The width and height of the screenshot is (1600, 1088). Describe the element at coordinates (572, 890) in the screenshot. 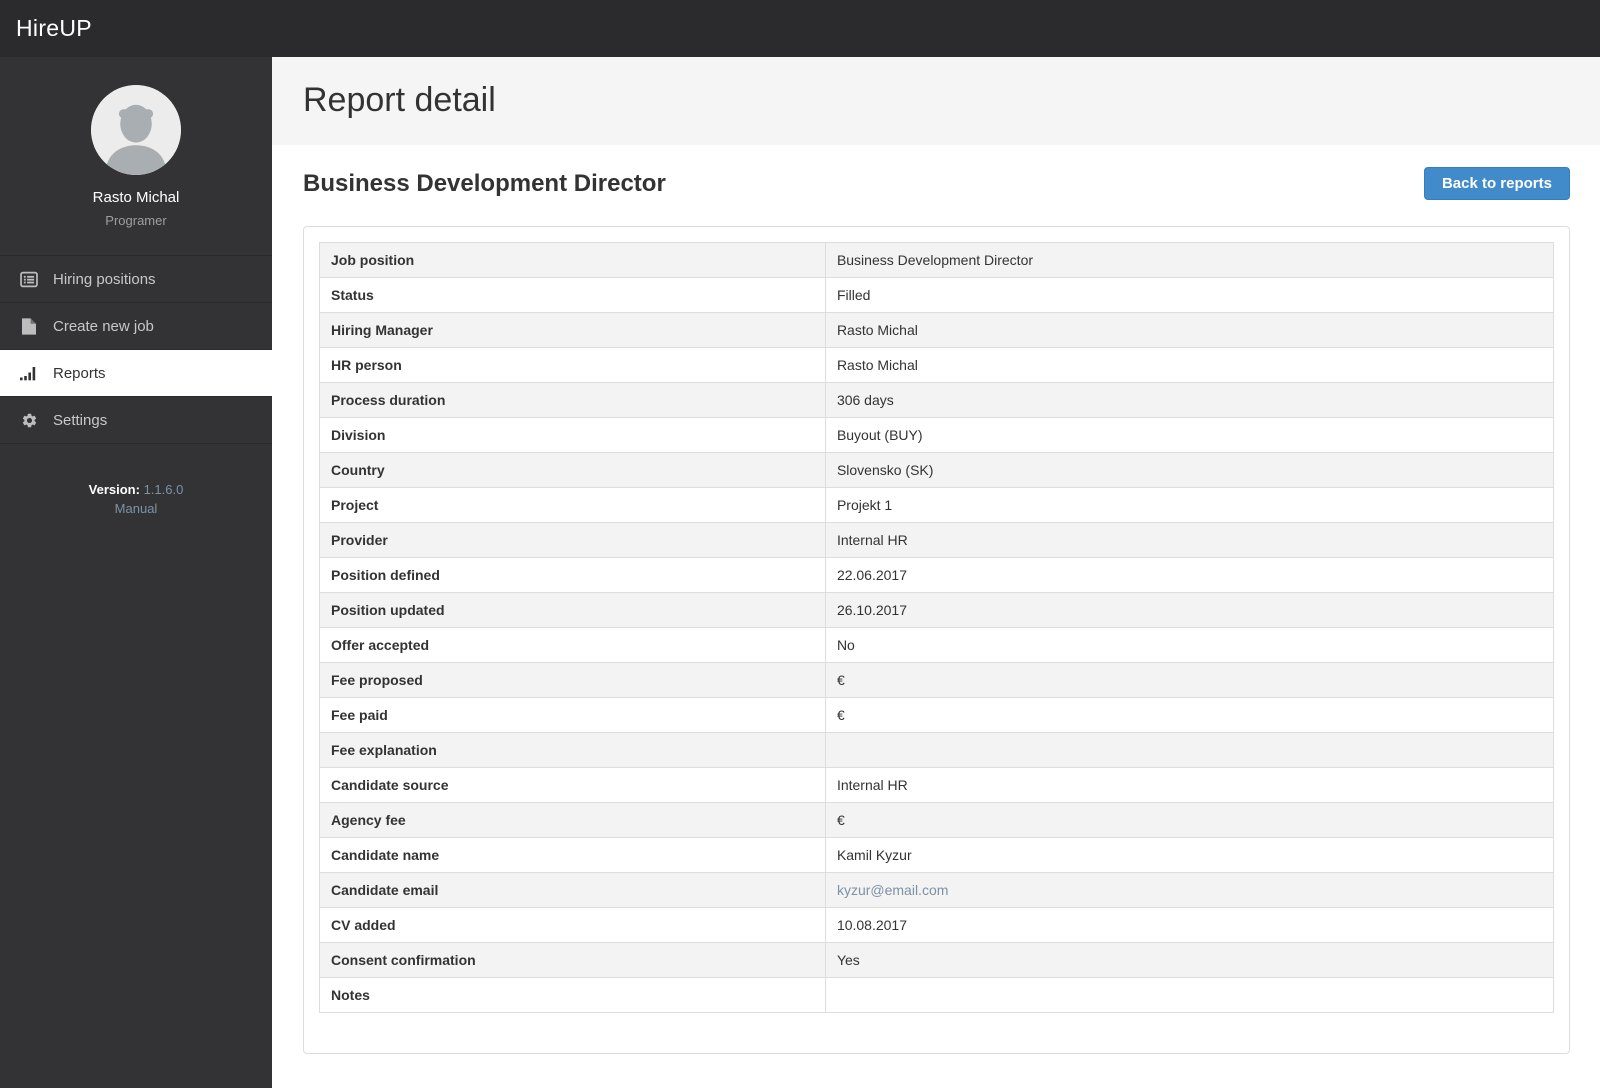

I see `row-label: Candidate email` at that location.